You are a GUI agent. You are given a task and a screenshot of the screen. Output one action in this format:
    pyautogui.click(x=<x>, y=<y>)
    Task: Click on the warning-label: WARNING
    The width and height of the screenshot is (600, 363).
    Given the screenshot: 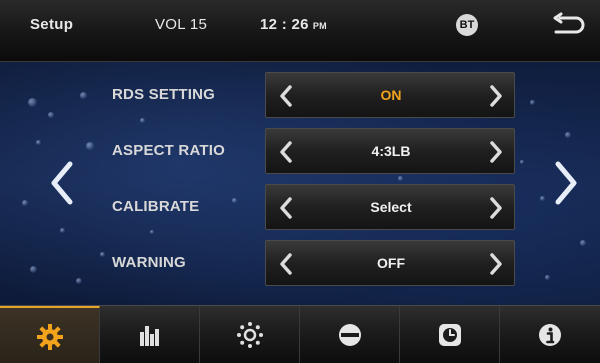 What is the action you would take?
    pyautogui.click(x=149, y=262)
    